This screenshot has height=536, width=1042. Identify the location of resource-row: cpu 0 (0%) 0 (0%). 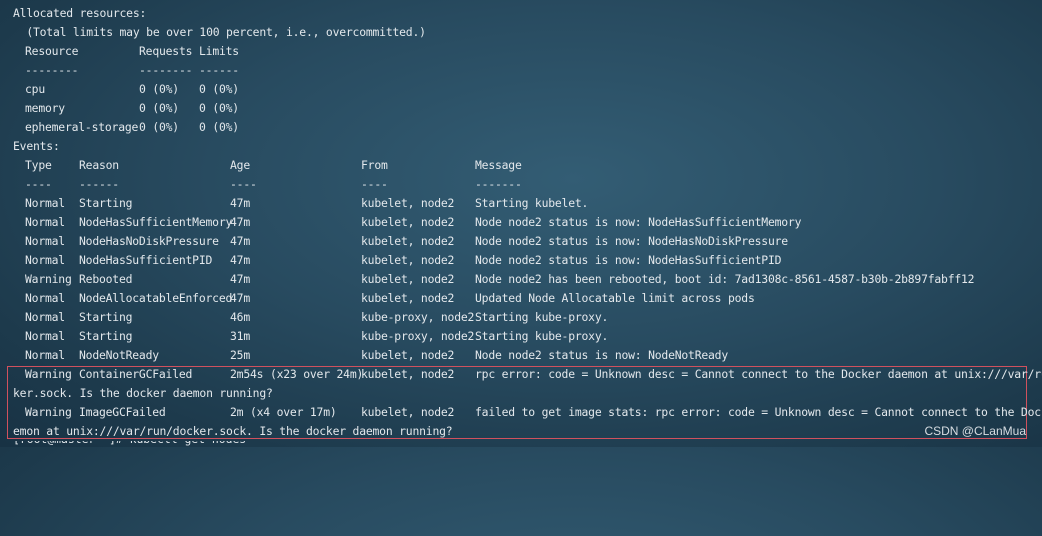
(513, 89).